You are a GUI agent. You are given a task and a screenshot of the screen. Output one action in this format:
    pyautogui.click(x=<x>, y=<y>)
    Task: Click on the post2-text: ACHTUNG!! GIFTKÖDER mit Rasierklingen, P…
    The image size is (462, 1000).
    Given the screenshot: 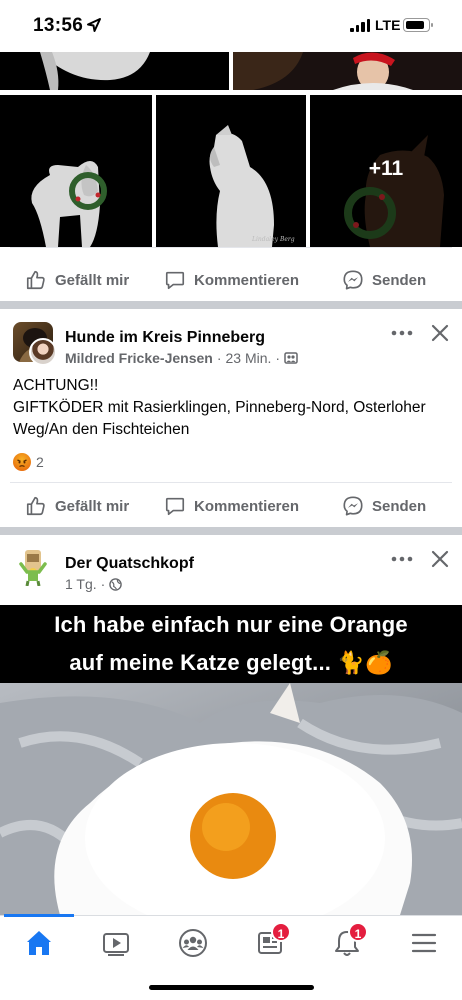 What is the action you would take?
    pyautogui.click(x=233, y=408)
    